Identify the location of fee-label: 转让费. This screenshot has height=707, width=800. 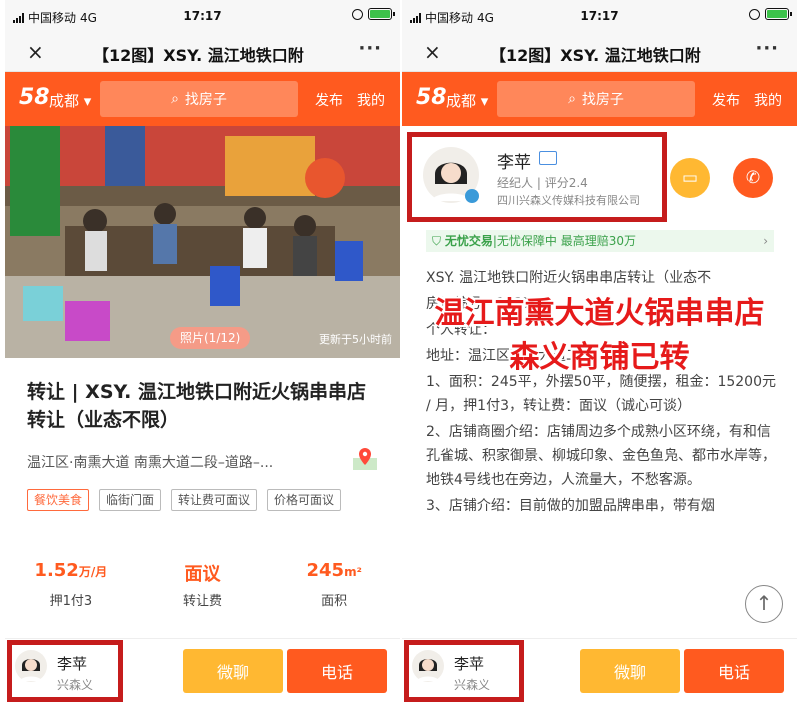
(203, 601).